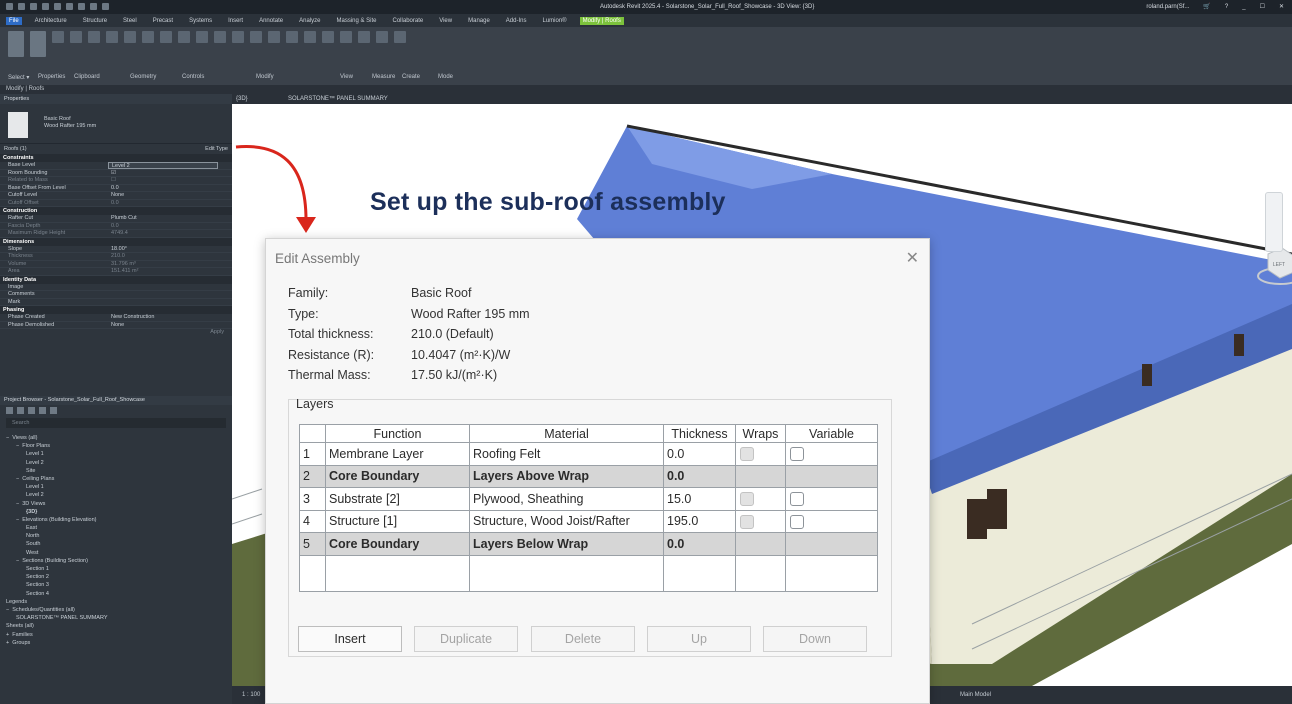 Image resolution: width=1292 pixels, height=704 pixels. I want to click on property-row: Area 151.411 m², so click(116, 272).